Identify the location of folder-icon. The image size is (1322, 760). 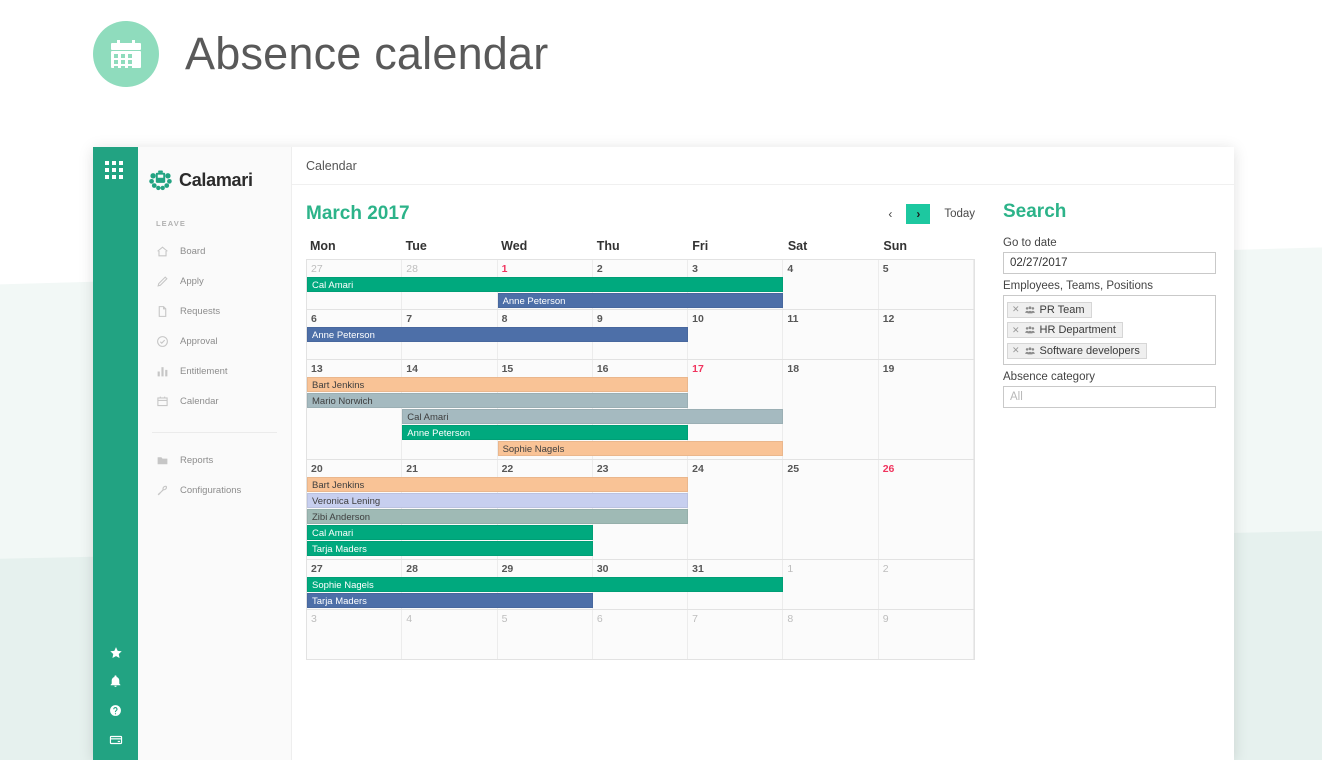
(162, 460).